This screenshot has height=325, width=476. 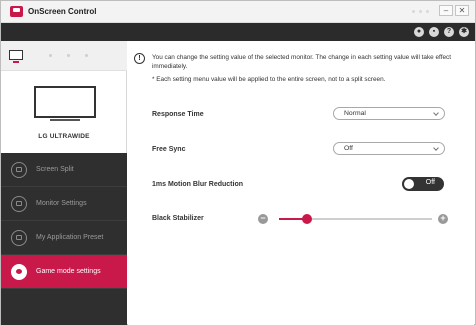 I want to click on app-title: OnScreen Control, so click(x=62, y=11).